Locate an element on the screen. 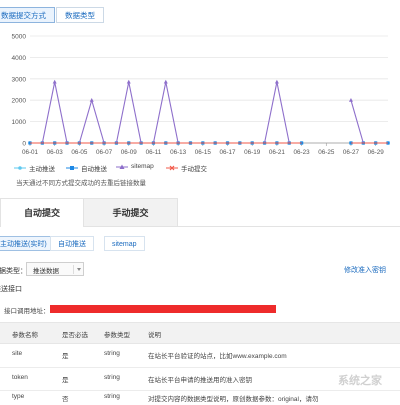 This screenshot has width=400, height=405. table-cell: site is located at coordinates (17, 353).